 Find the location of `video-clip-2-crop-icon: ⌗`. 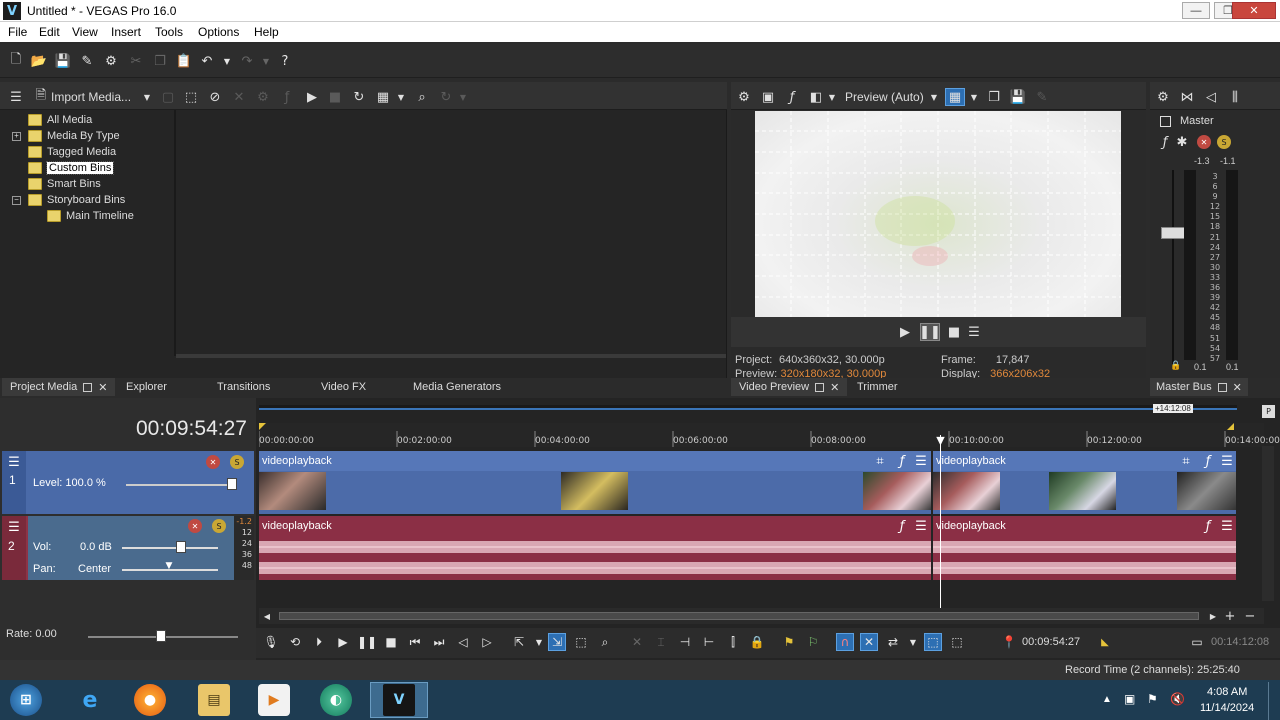

video-clip-2-crop-icon: ⌗ is located at coordinates (1186, 461).